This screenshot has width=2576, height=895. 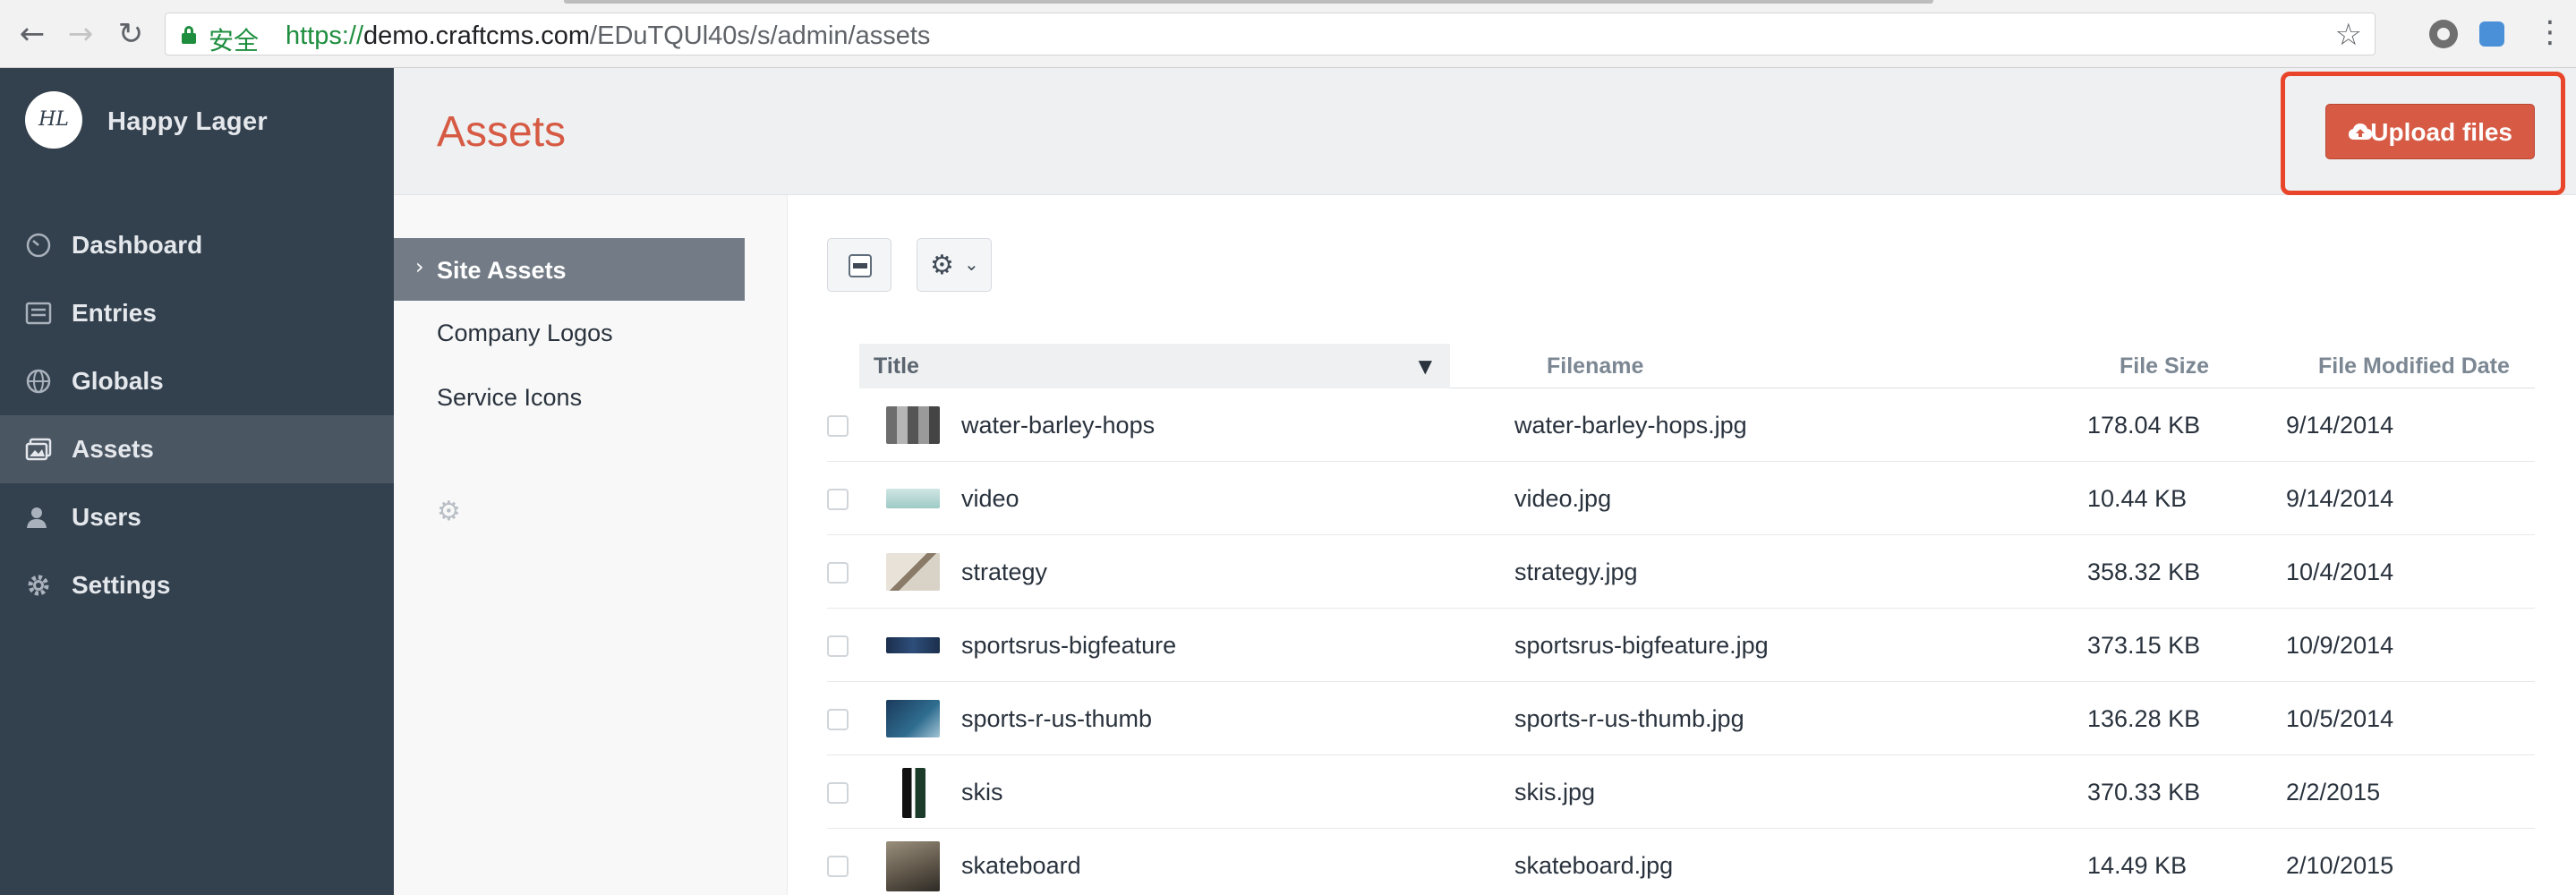 I want to click on asset-date: 10/5/2014, so click(x=2340, y=718).